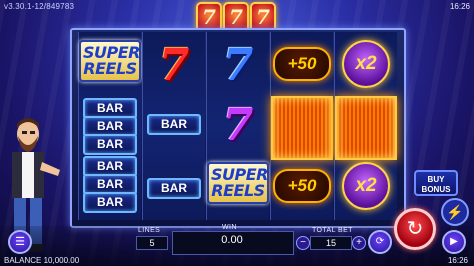 This screenshot has height=266, width=474. What do you see at coordinates (152, 243) in the screenshot?
I see `lines-value: 5` at bounding box center [152, 243].